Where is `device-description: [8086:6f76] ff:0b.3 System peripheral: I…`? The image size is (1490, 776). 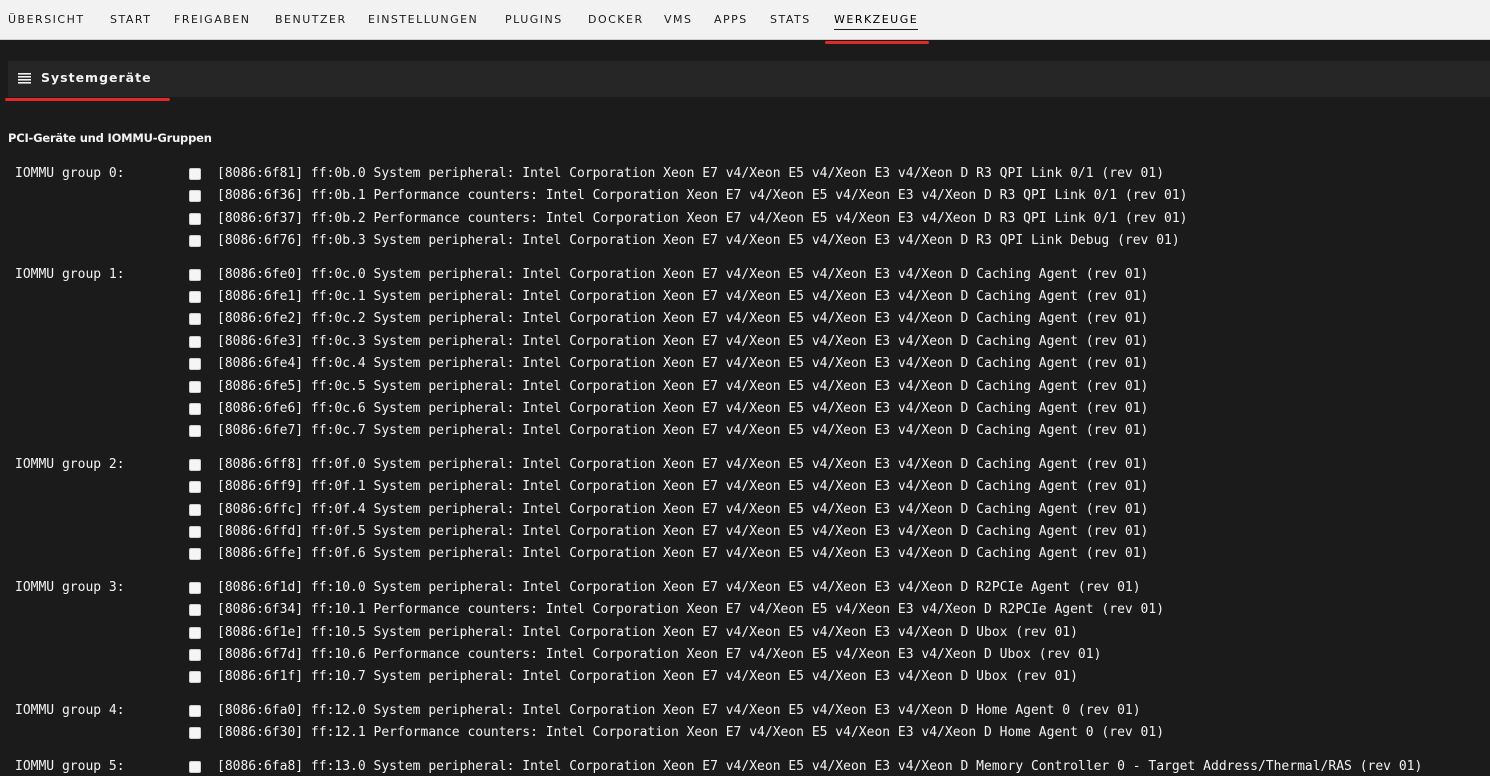 device-description: [8086:6f76] ff:0b.3 System peripheral: I… is located at coordinates (698, 240).